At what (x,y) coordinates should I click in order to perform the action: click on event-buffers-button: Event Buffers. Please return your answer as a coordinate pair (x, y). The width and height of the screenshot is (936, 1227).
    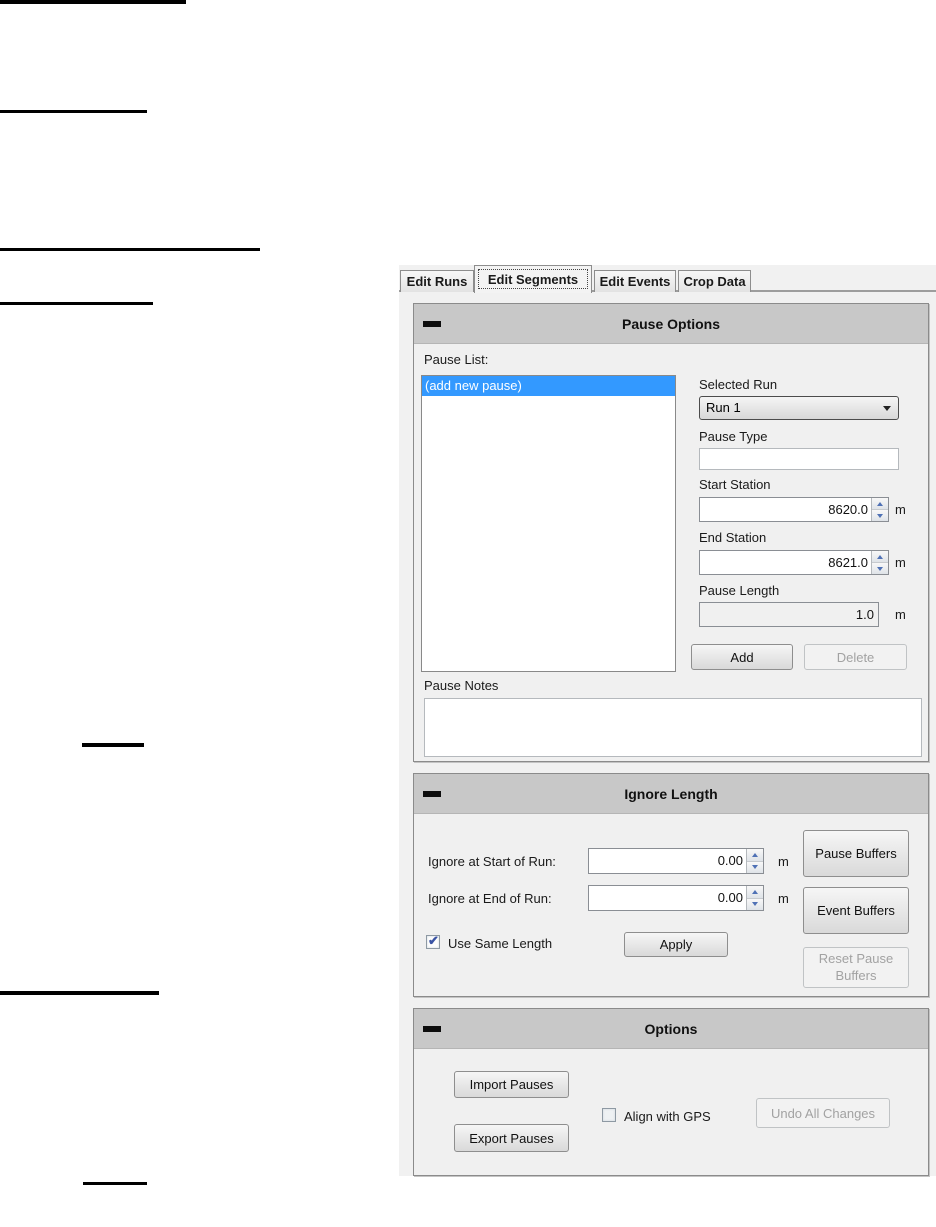
    Looking at the image, I should click on (856, 910).